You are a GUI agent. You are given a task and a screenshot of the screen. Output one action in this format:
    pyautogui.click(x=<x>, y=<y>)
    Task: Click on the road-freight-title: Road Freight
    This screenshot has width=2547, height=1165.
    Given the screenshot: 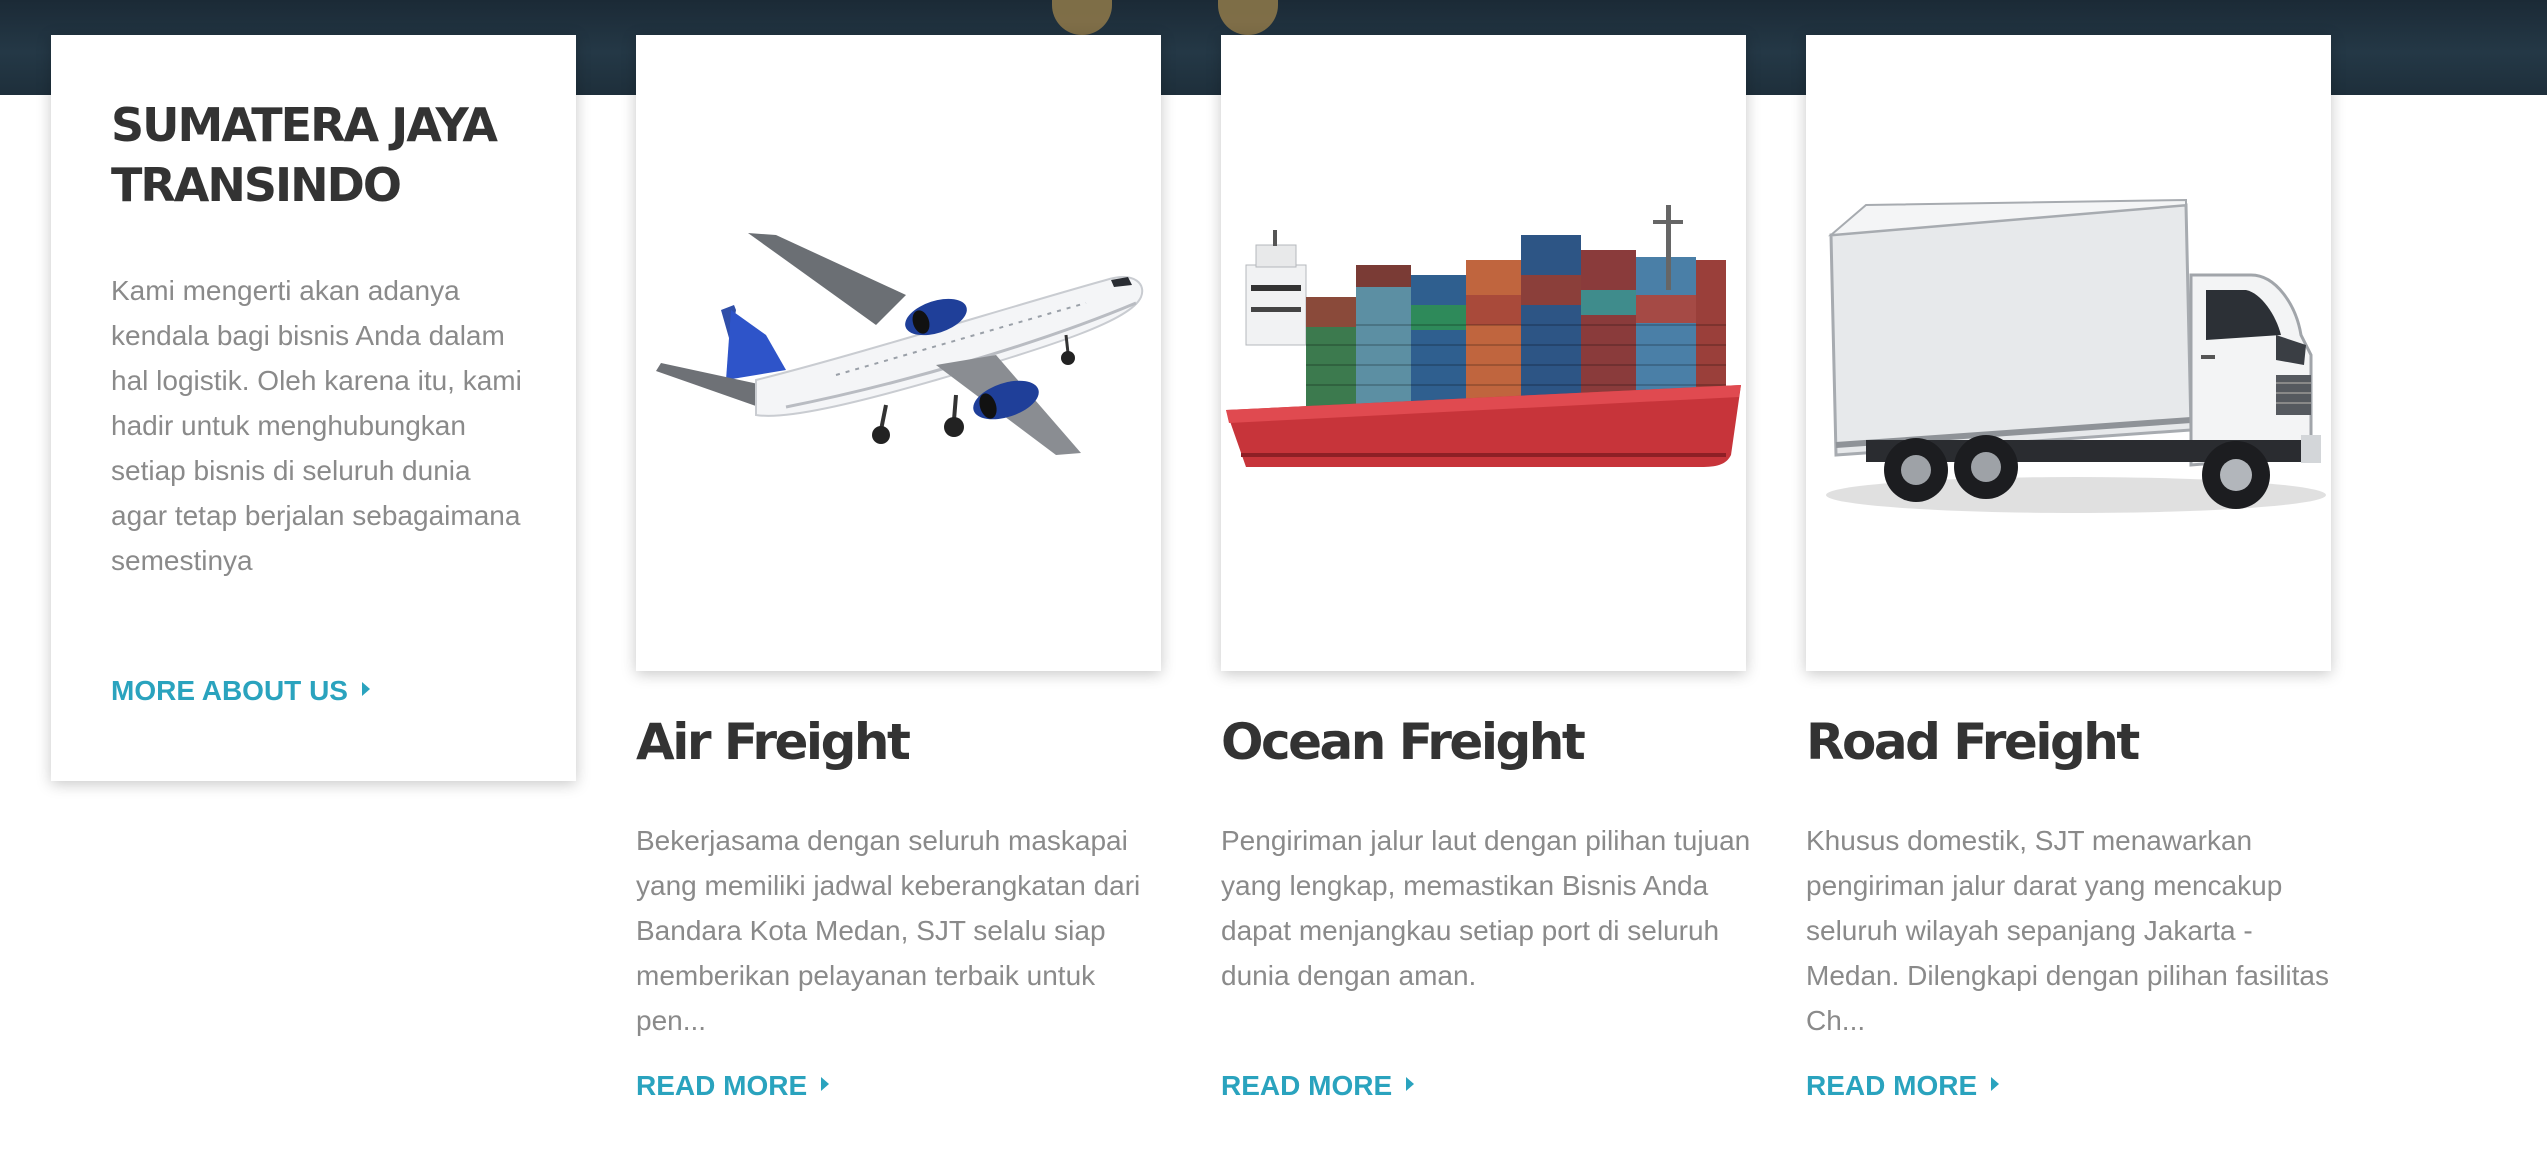 What is the action you would take?
    pyautogui.click(x=1973, y=742)
    